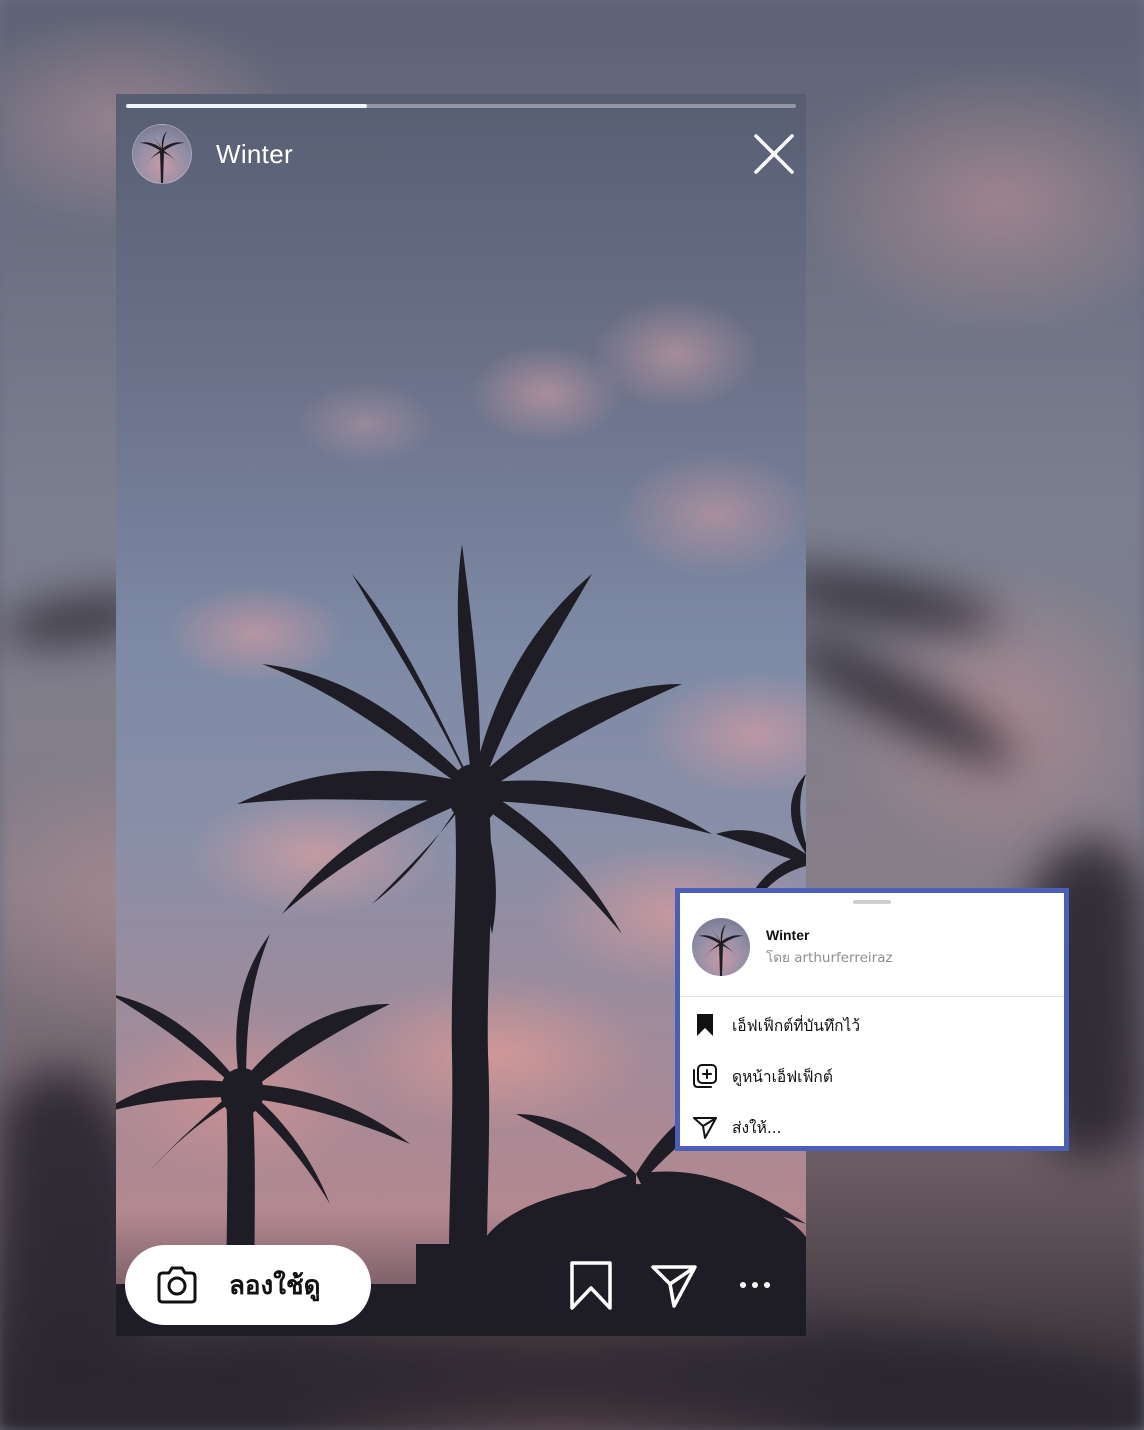  What do you see at coordinates (872, 902) in the screenshot?
I see `sheet-grabber` at bounding box center [872, 902].